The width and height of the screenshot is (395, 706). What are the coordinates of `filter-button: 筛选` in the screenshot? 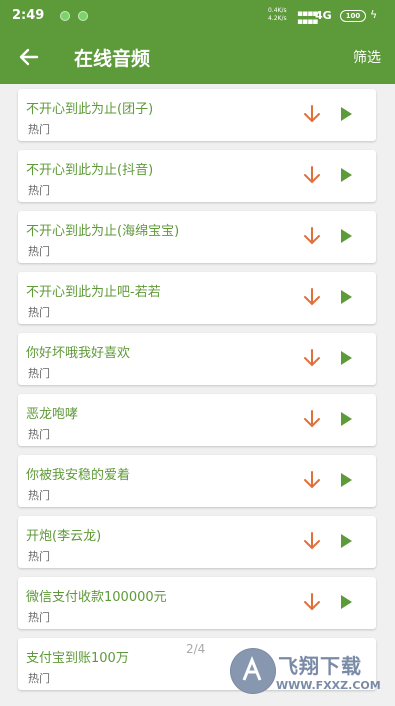 It's located at (367, 57).